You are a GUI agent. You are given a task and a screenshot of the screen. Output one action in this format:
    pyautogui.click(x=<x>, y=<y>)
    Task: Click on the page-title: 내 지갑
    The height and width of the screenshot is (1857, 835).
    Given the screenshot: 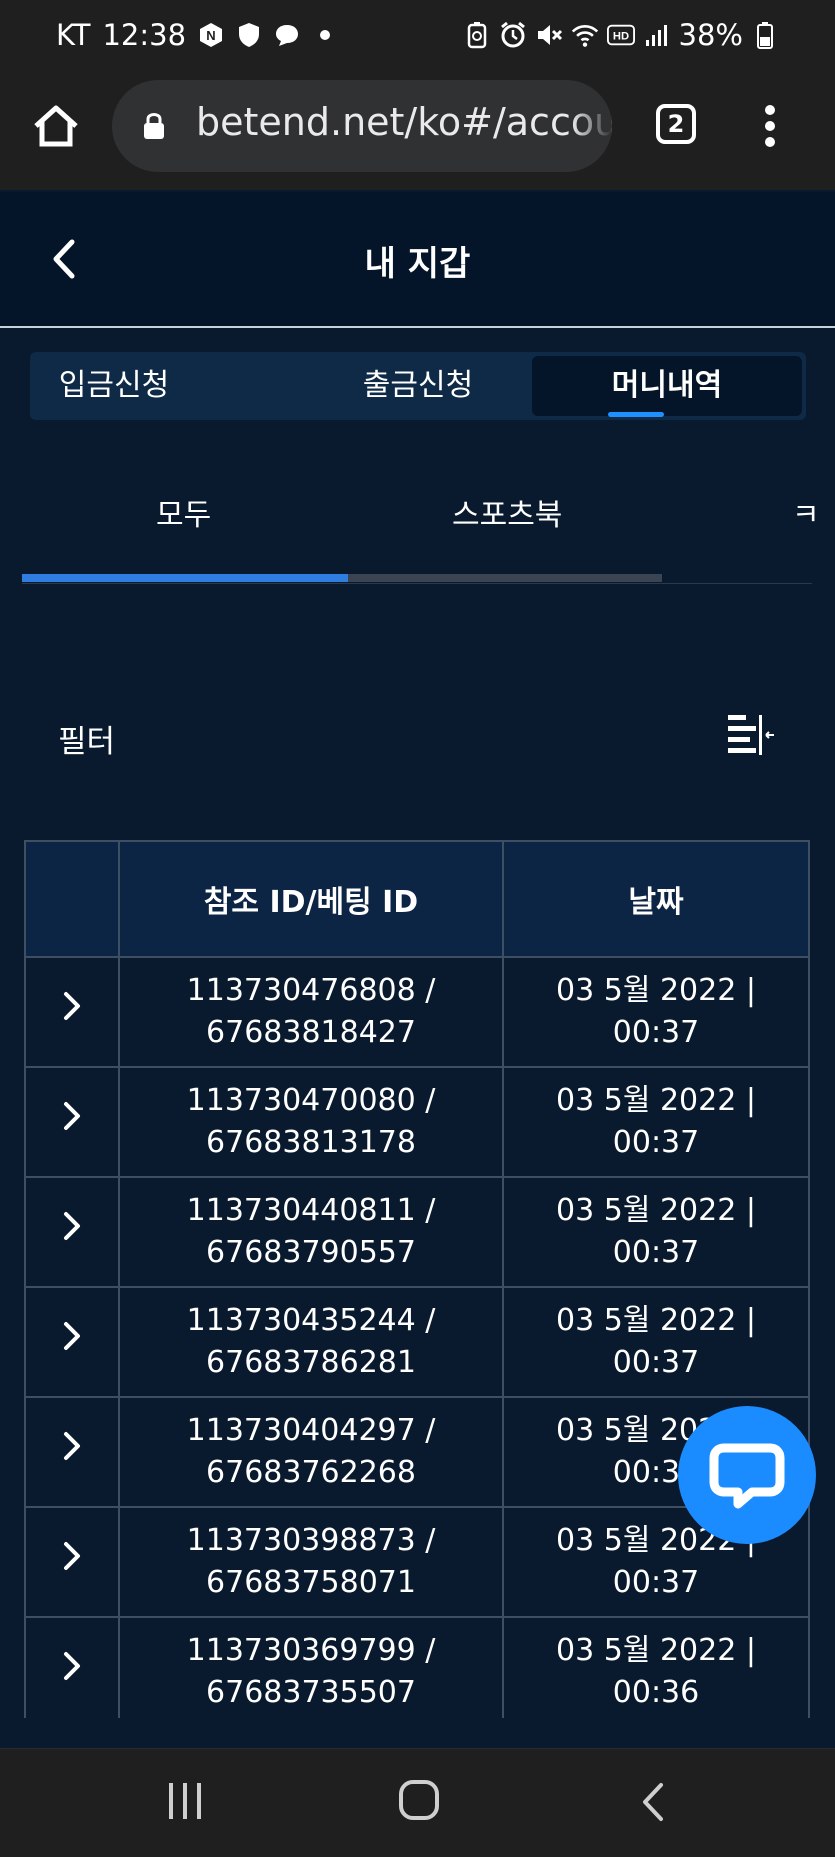 What is the action you would take?
    pyautogui.click(x=417, y=264)
    